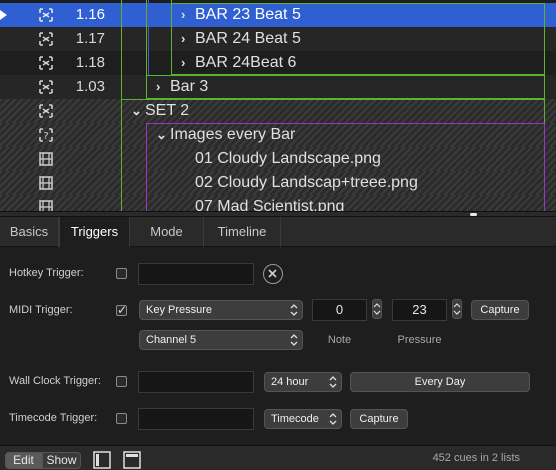  What do you see at coordinates (306, 182) in the screenshot?
I see `cue-name: 02 Cloudy Landscap+treee.png` at bounding box center [306, 182].